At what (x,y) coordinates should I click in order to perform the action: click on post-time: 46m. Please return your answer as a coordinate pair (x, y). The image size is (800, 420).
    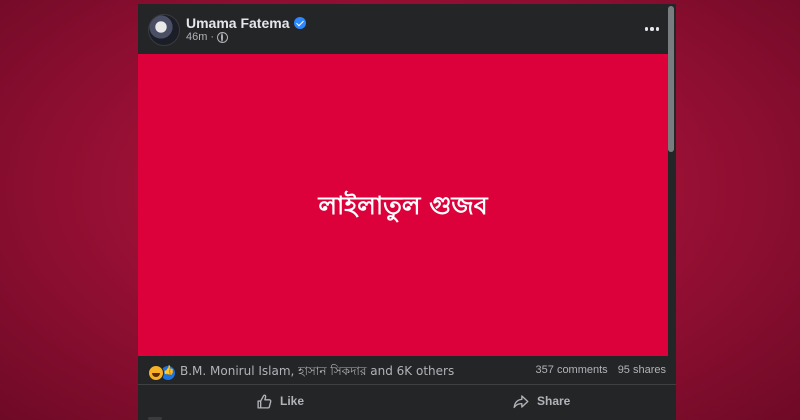
    Looking at the image, I should click on (196, 37).